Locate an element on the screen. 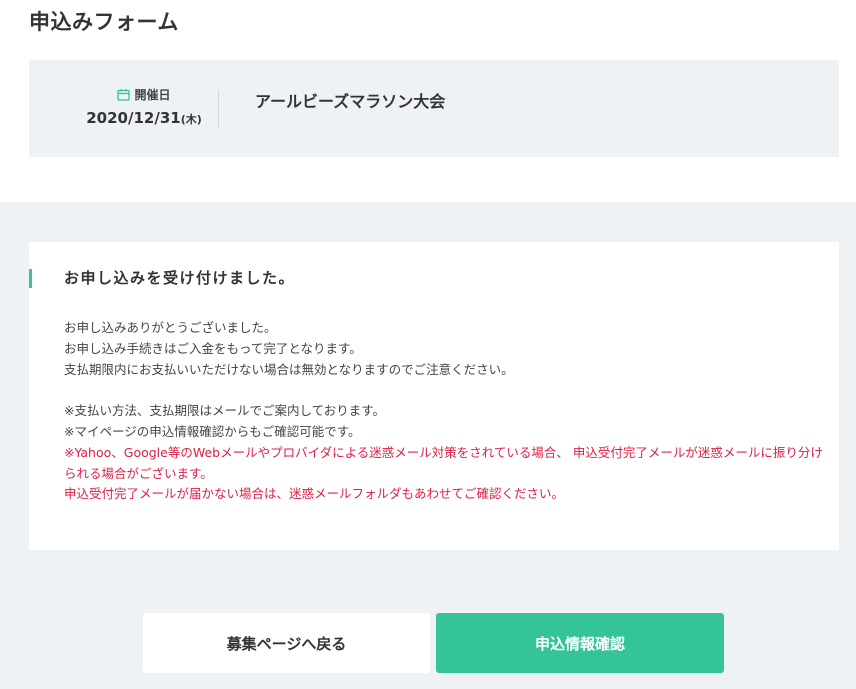  message-note: ※支払い方法、支払期限はメールでご案内しております。 is located at coordinates (224, 411).